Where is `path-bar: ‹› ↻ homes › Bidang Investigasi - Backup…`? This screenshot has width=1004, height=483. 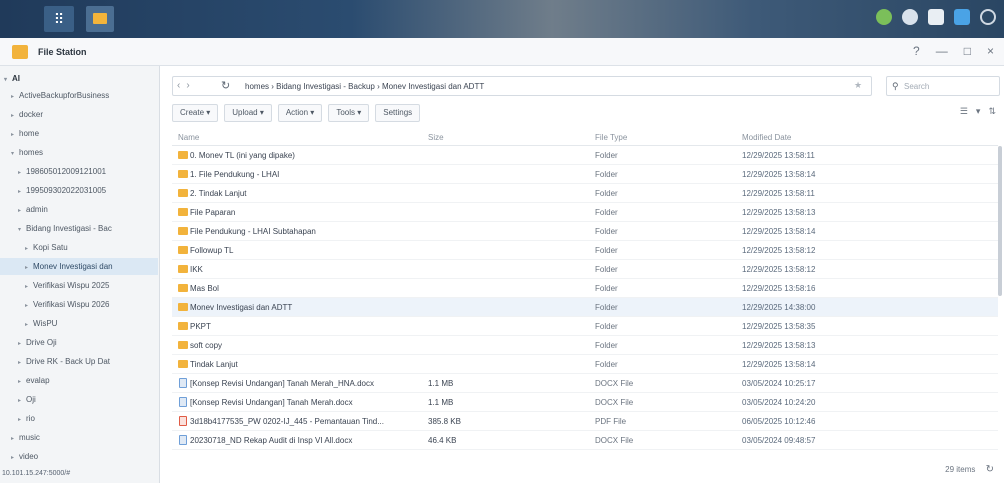 path-bar: ‹› ↻ homes › Bidang Investigasi - Backup… is located at coordinates (522, 86).